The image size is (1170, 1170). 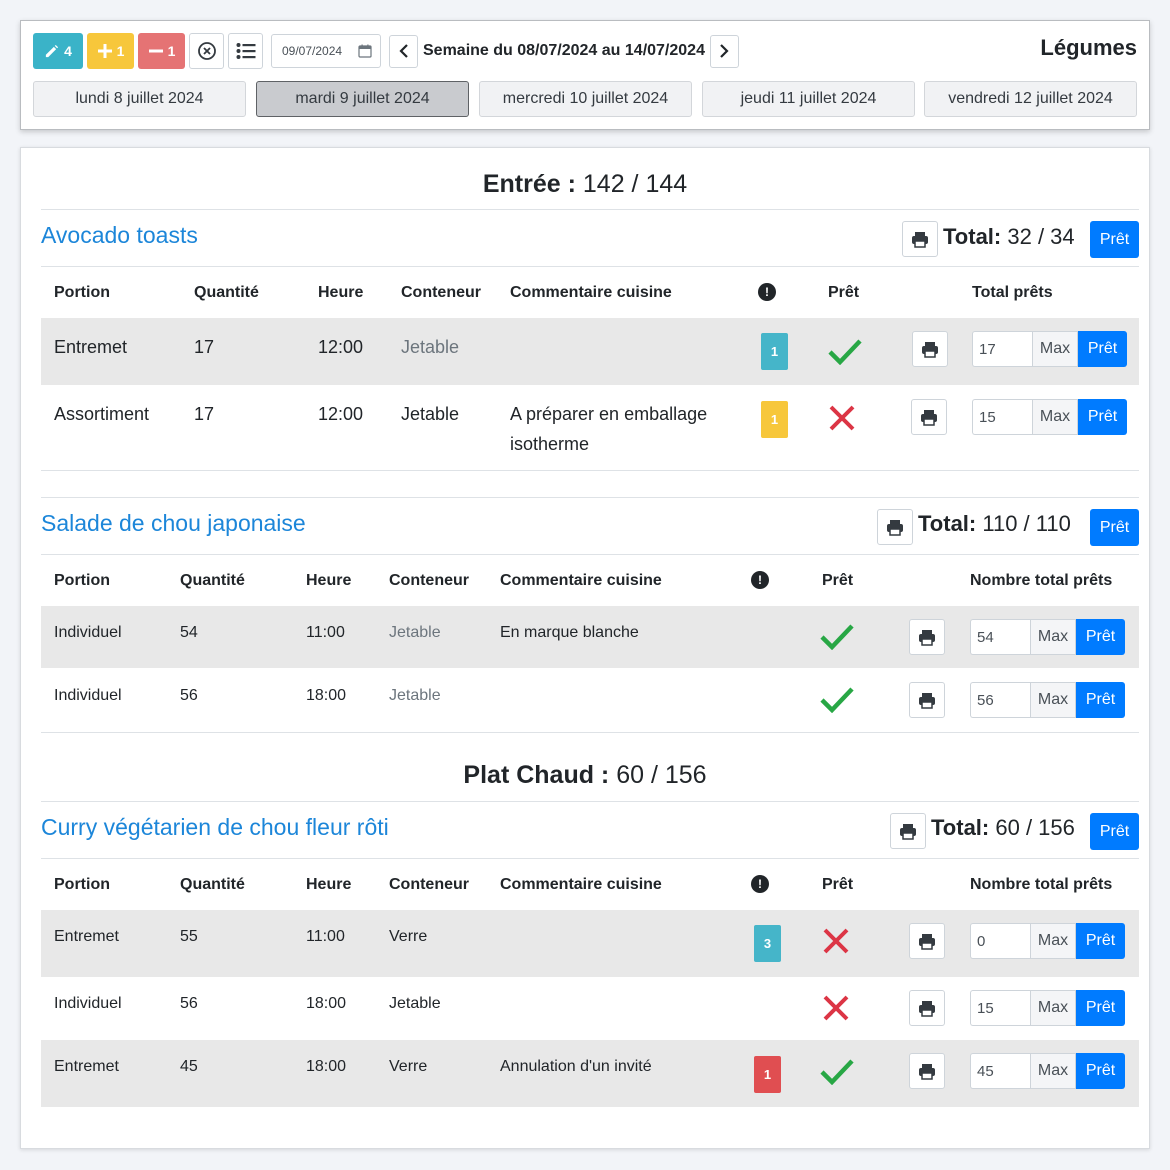 I want to click on portion-cell: Individuel, so click(x=88, y=695).